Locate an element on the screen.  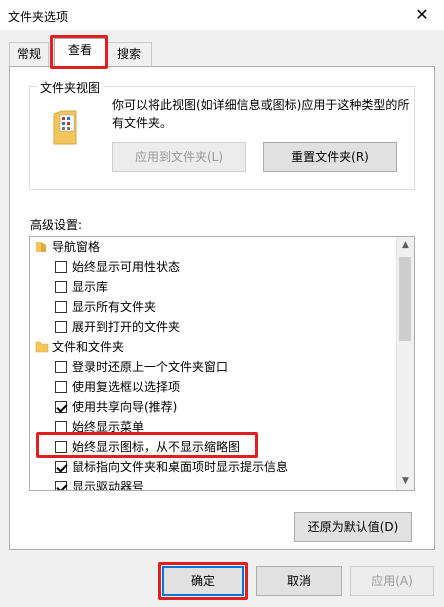
option-label: 登录时还原上一个文件夹窗口 is located at coordinates (150, 367).